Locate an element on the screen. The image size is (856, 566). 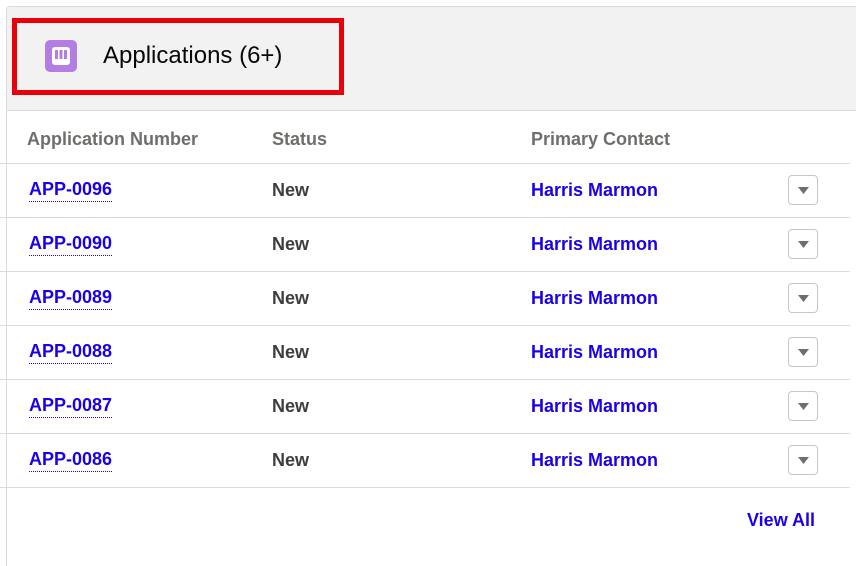
card-title: Applications (6+) is located at coordinates (192, 56).